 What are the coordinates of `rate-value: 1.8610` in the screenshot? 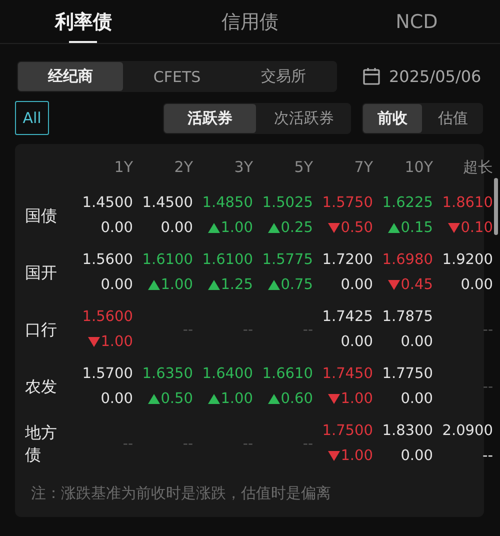 It's located at (467, 203).